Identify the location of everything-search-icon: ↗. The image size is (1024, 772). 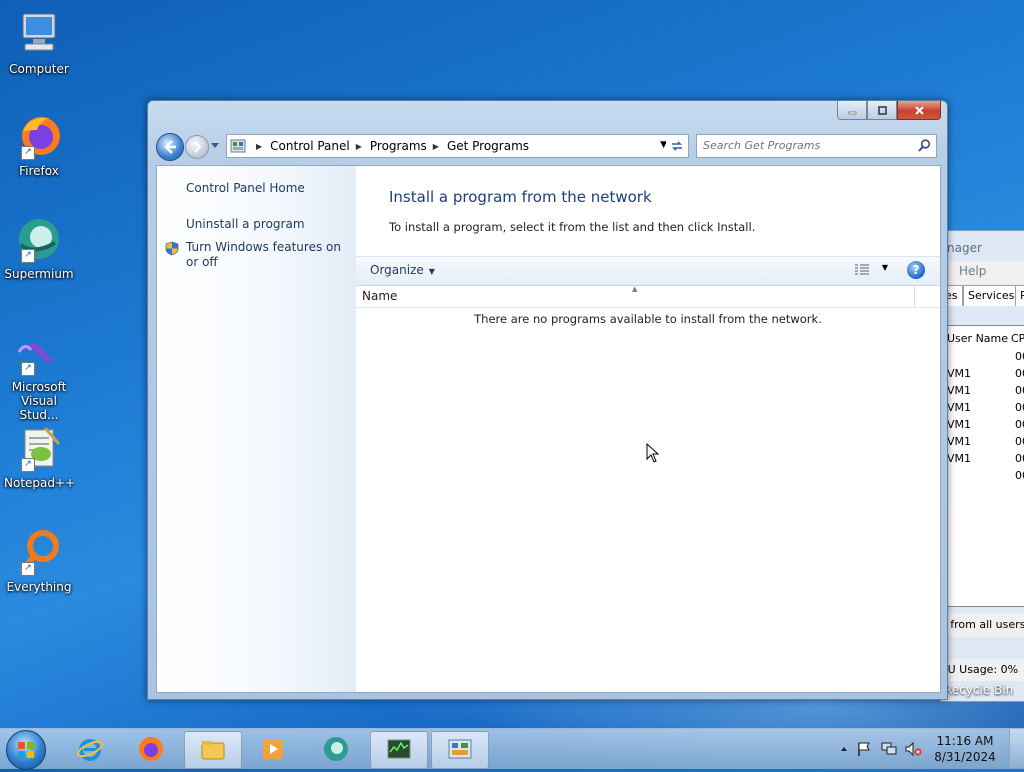
(39, 552).